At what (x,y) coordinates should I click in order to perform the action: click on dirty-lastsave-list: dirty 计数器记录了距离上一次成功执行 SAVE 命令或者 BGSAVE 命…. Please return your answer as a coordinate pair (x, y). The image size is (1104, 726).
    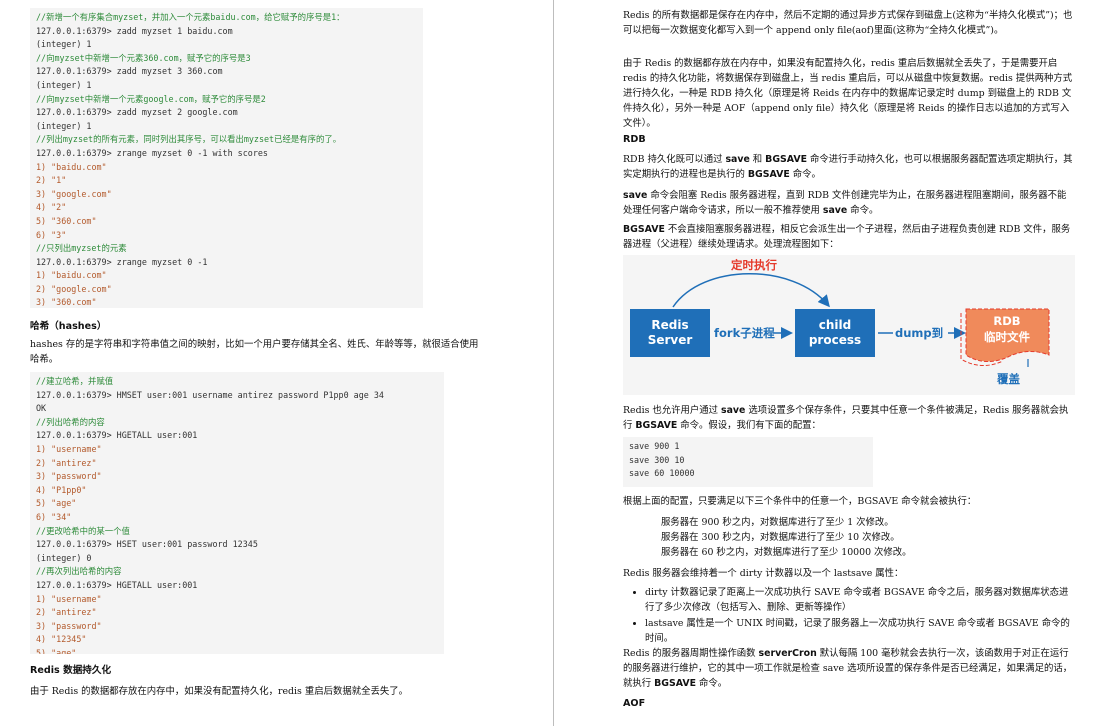
    Looking at the image, I should click on (849, 616).